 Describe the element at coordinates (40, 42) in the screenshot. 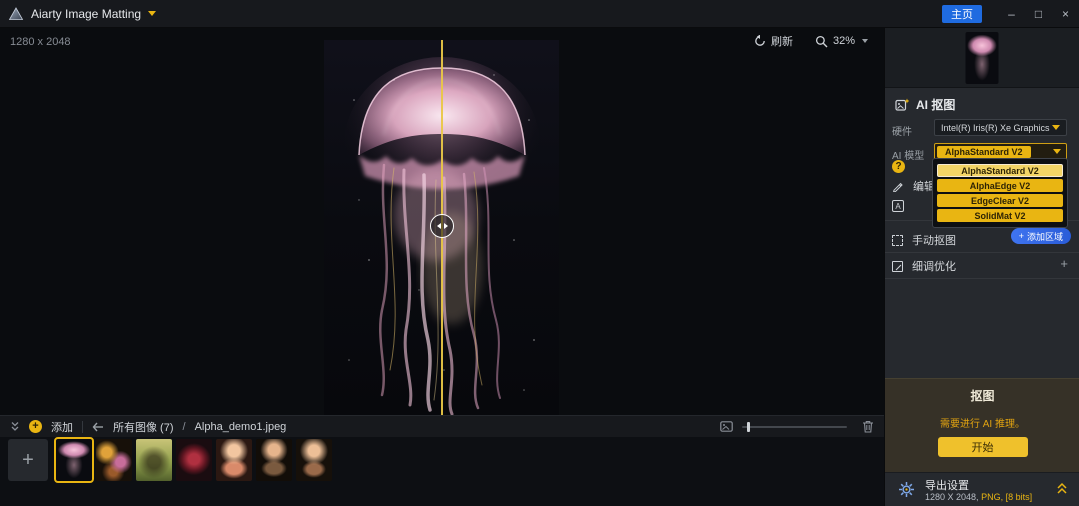

I see `image-dimensions-label: 1280 x 2048` at that location.